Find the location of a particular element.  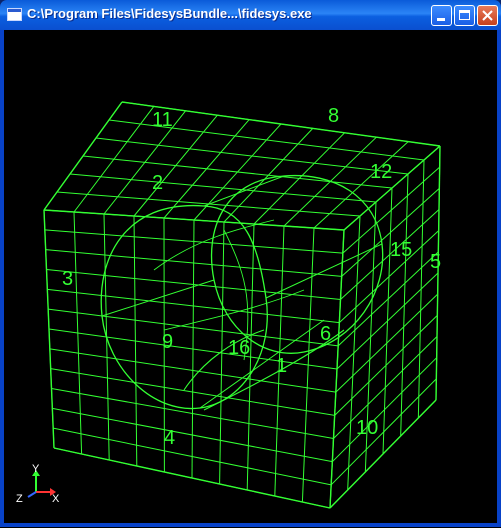

mesh-label: 6 is located at coordinates (325, 334).